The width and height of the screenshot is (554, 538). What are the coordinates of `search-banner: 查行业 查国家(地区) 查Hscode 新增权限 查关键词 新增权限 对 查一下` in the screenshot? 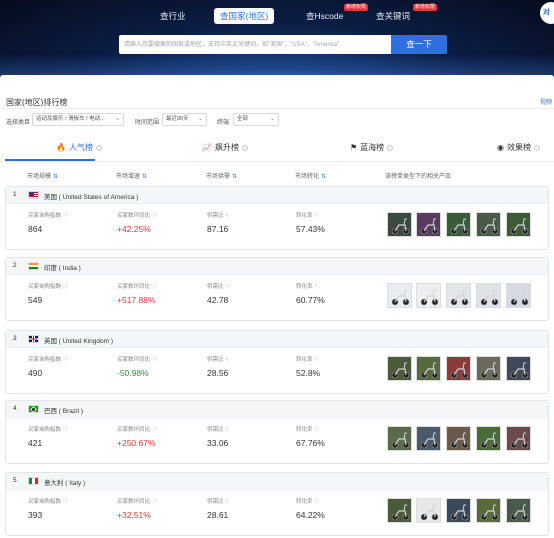 It's located at (277, 39).